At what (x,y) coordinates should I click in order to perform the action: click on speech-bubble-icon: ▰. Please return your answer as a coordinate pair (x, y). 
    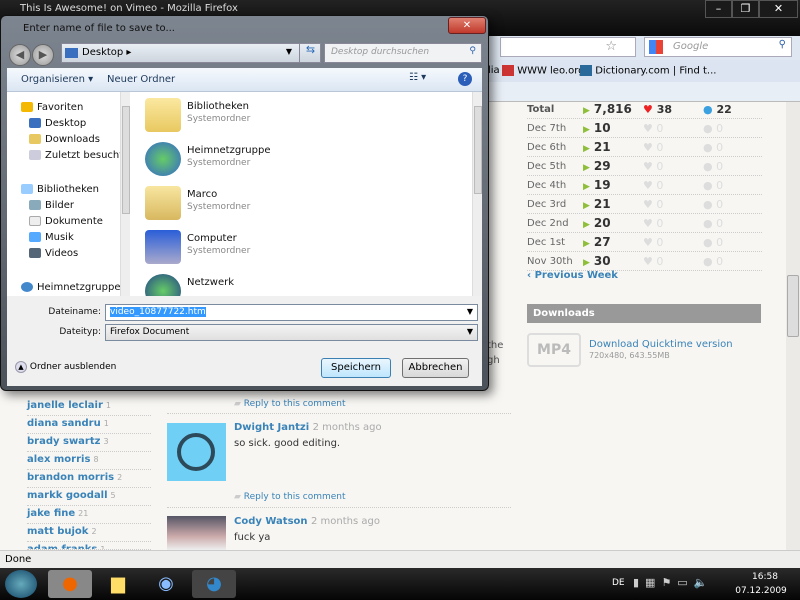
    Looking at the image, I should click on (237, 404).